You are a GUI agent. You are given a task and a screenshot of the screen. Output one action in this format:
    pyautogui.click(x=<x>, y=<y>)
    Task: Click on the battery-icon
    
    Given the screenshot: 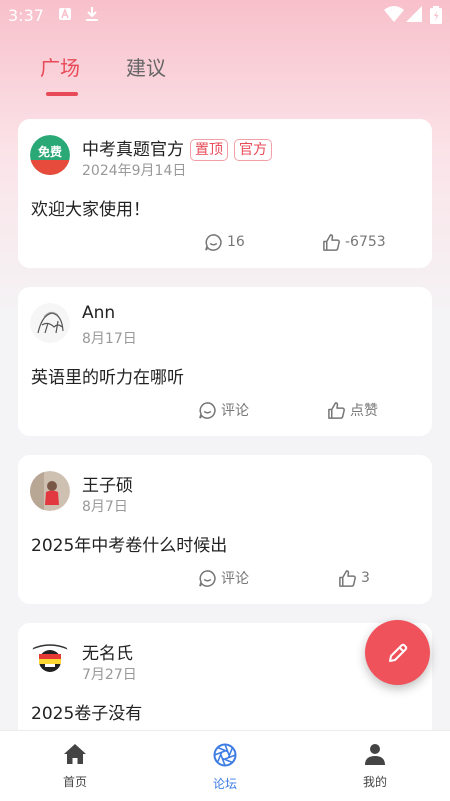 What is the action you would take?
    pyautogui.click(x=436, y=17)
    